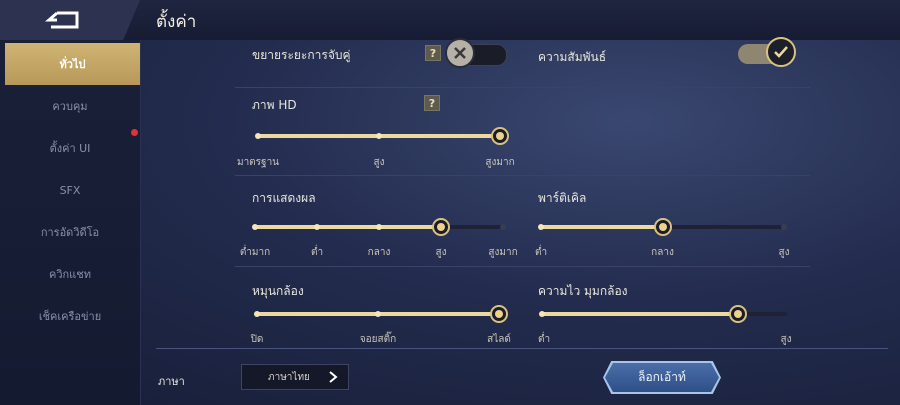  What do you see at coordinates (317, 252) in the screenshot?
I see `display-tick-low: ต่ำ` at bounding box center [317, 252].